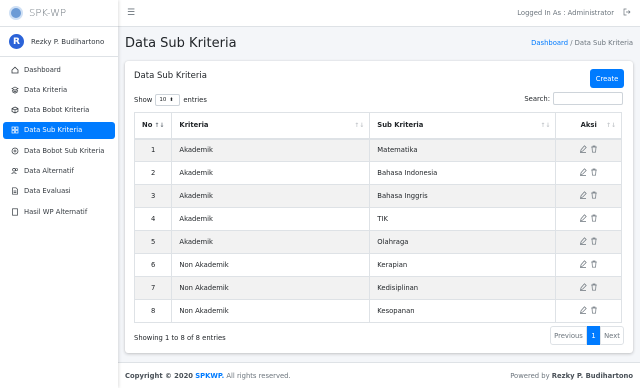 This screenshot has height=388, width=640. What do you see at coordinates (143, 100) in the screenshot?
I see `show-label: Show` at bounding box center [143, 100].